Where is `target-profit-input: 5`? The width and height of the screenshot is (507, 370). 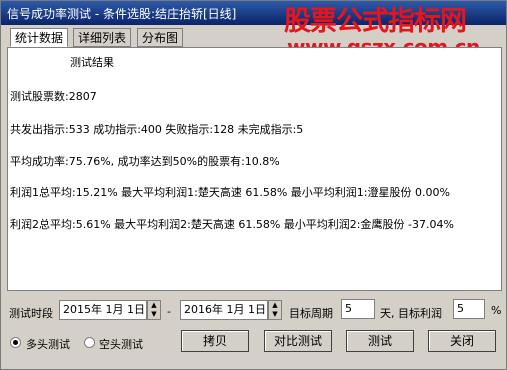 target-profit-input: 5 is located at coordinates (469, 309).